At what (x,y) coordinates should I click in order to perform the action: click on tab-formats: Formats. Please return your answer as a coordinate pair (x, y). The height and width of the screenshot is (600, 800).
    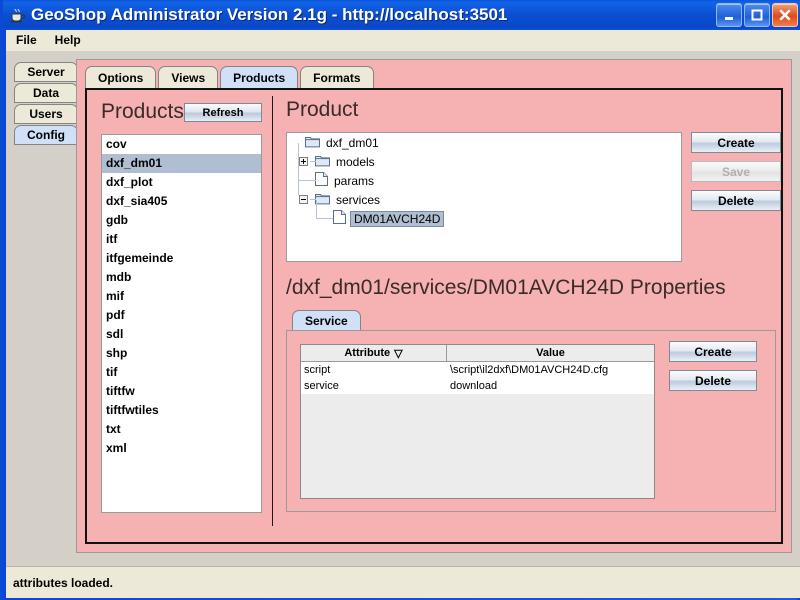
    Looking at the image, I should click on (337, 77).